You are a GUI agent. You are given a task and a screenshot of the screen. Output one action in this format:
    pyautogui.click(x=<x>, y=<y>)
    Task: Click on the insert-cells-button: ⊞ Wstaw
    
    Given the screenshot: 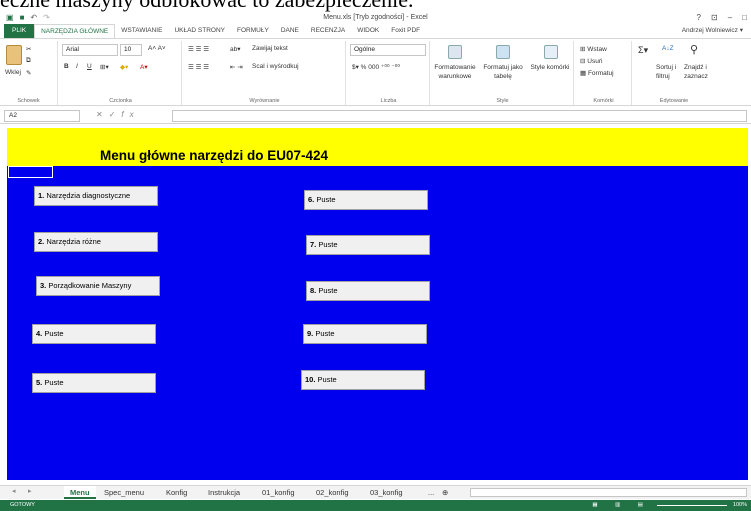 What is the action you would take?
    pyautogui.click(x=593, y=49)
    